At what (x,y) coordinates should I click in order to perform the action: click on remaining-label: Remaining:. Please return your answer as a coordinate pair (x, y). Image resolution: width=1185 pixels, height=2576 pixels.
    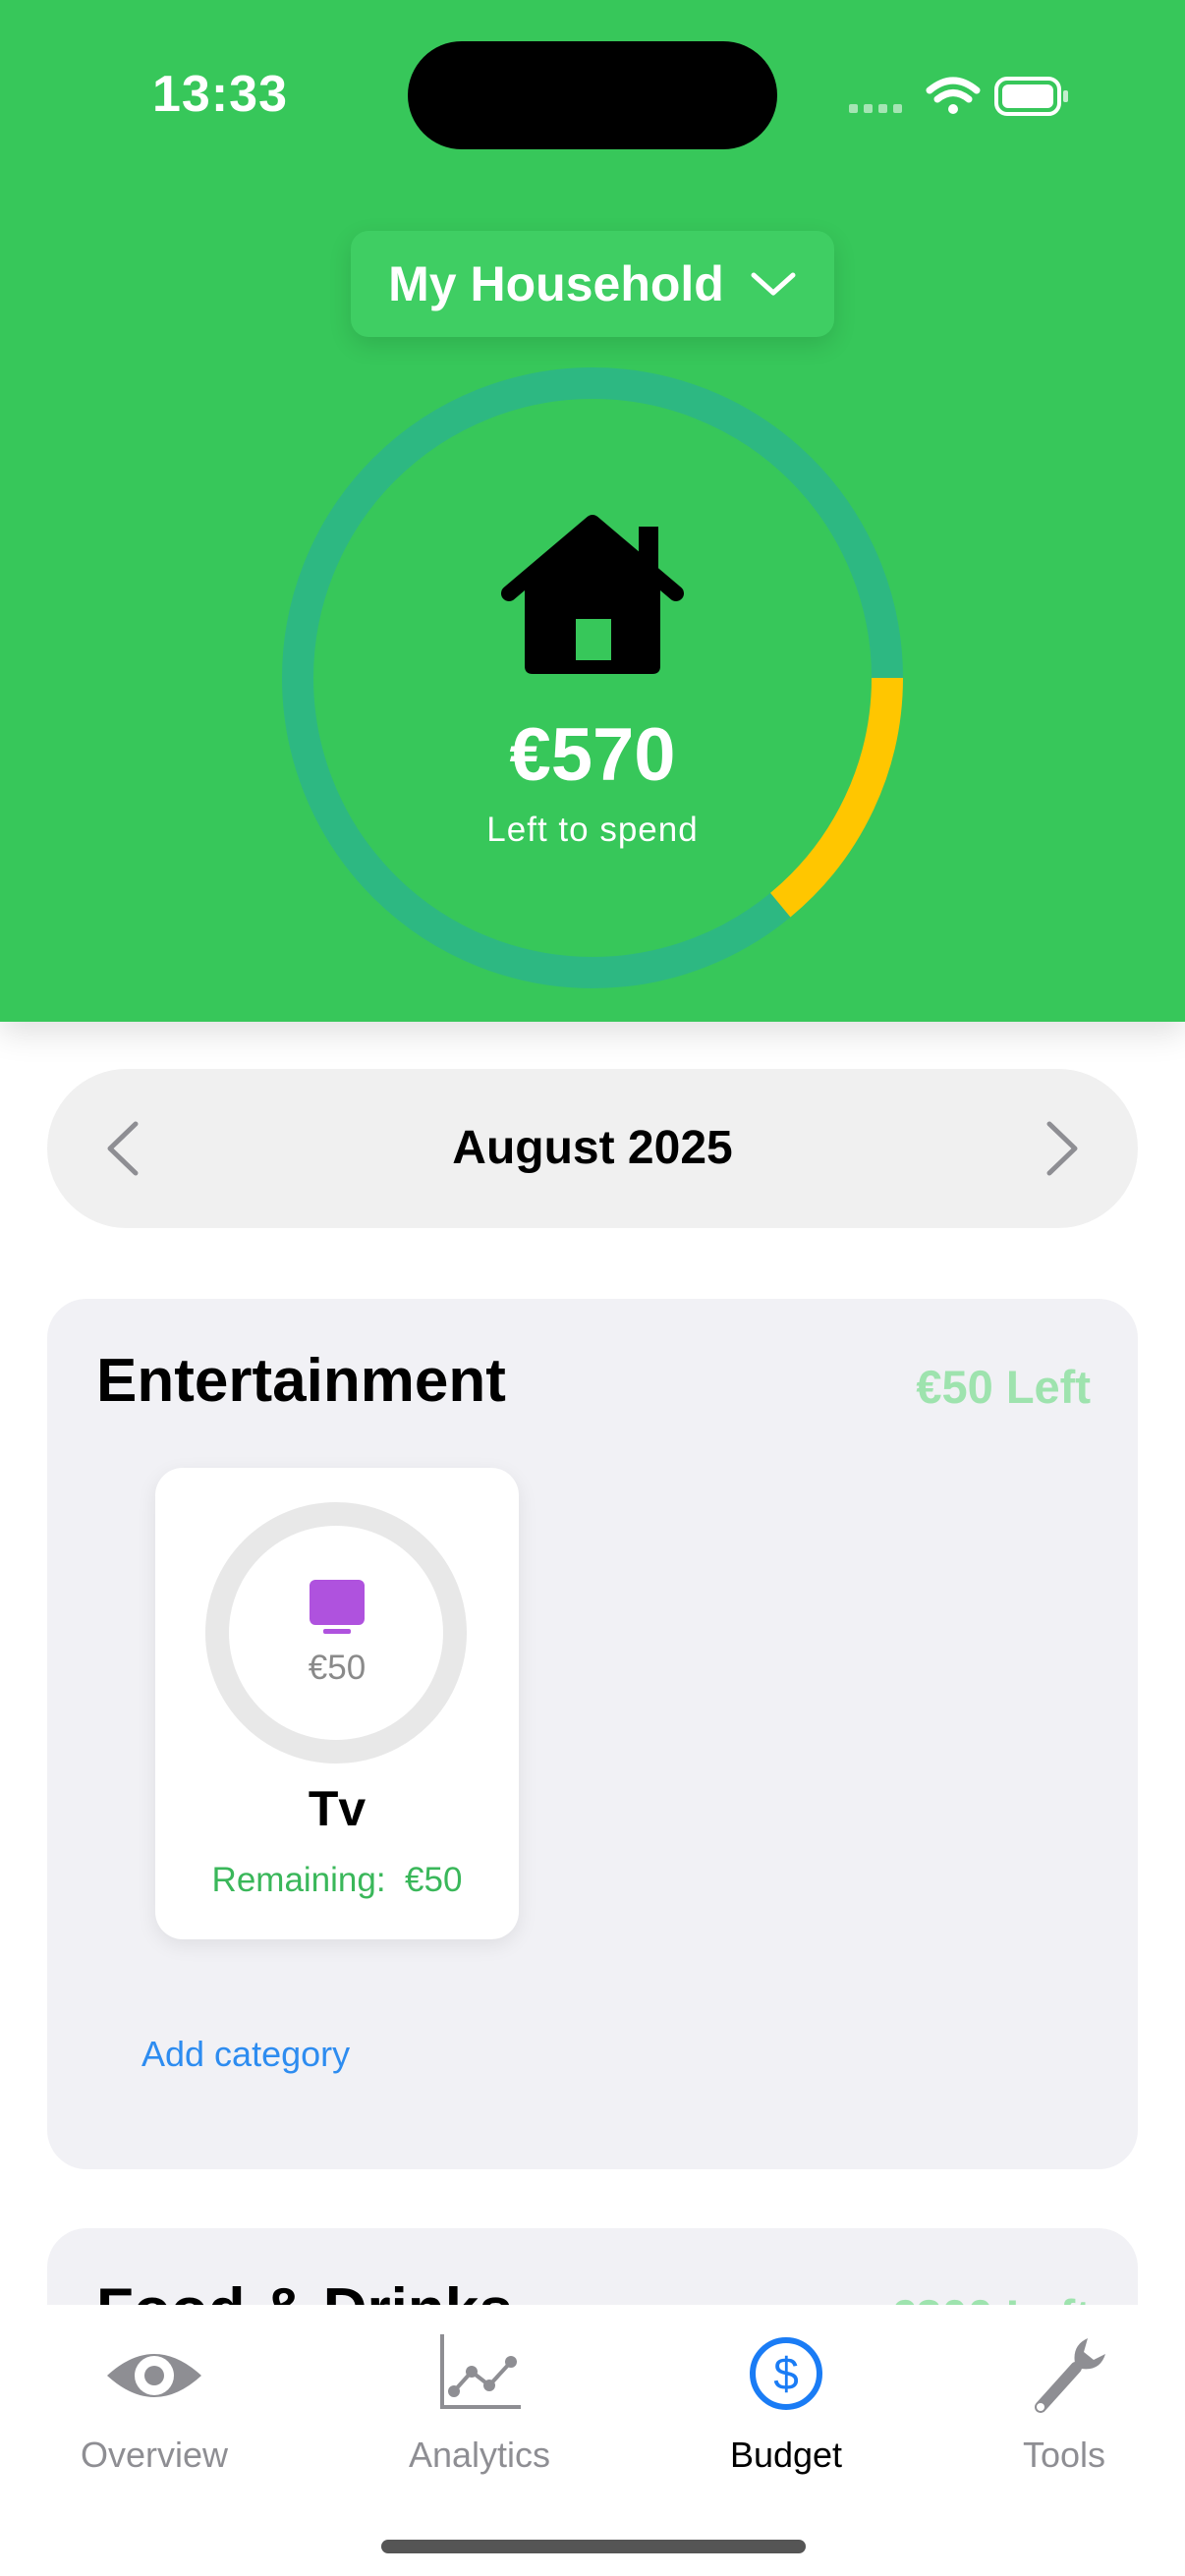
    Looking at the image, I should click on (298, 1880).